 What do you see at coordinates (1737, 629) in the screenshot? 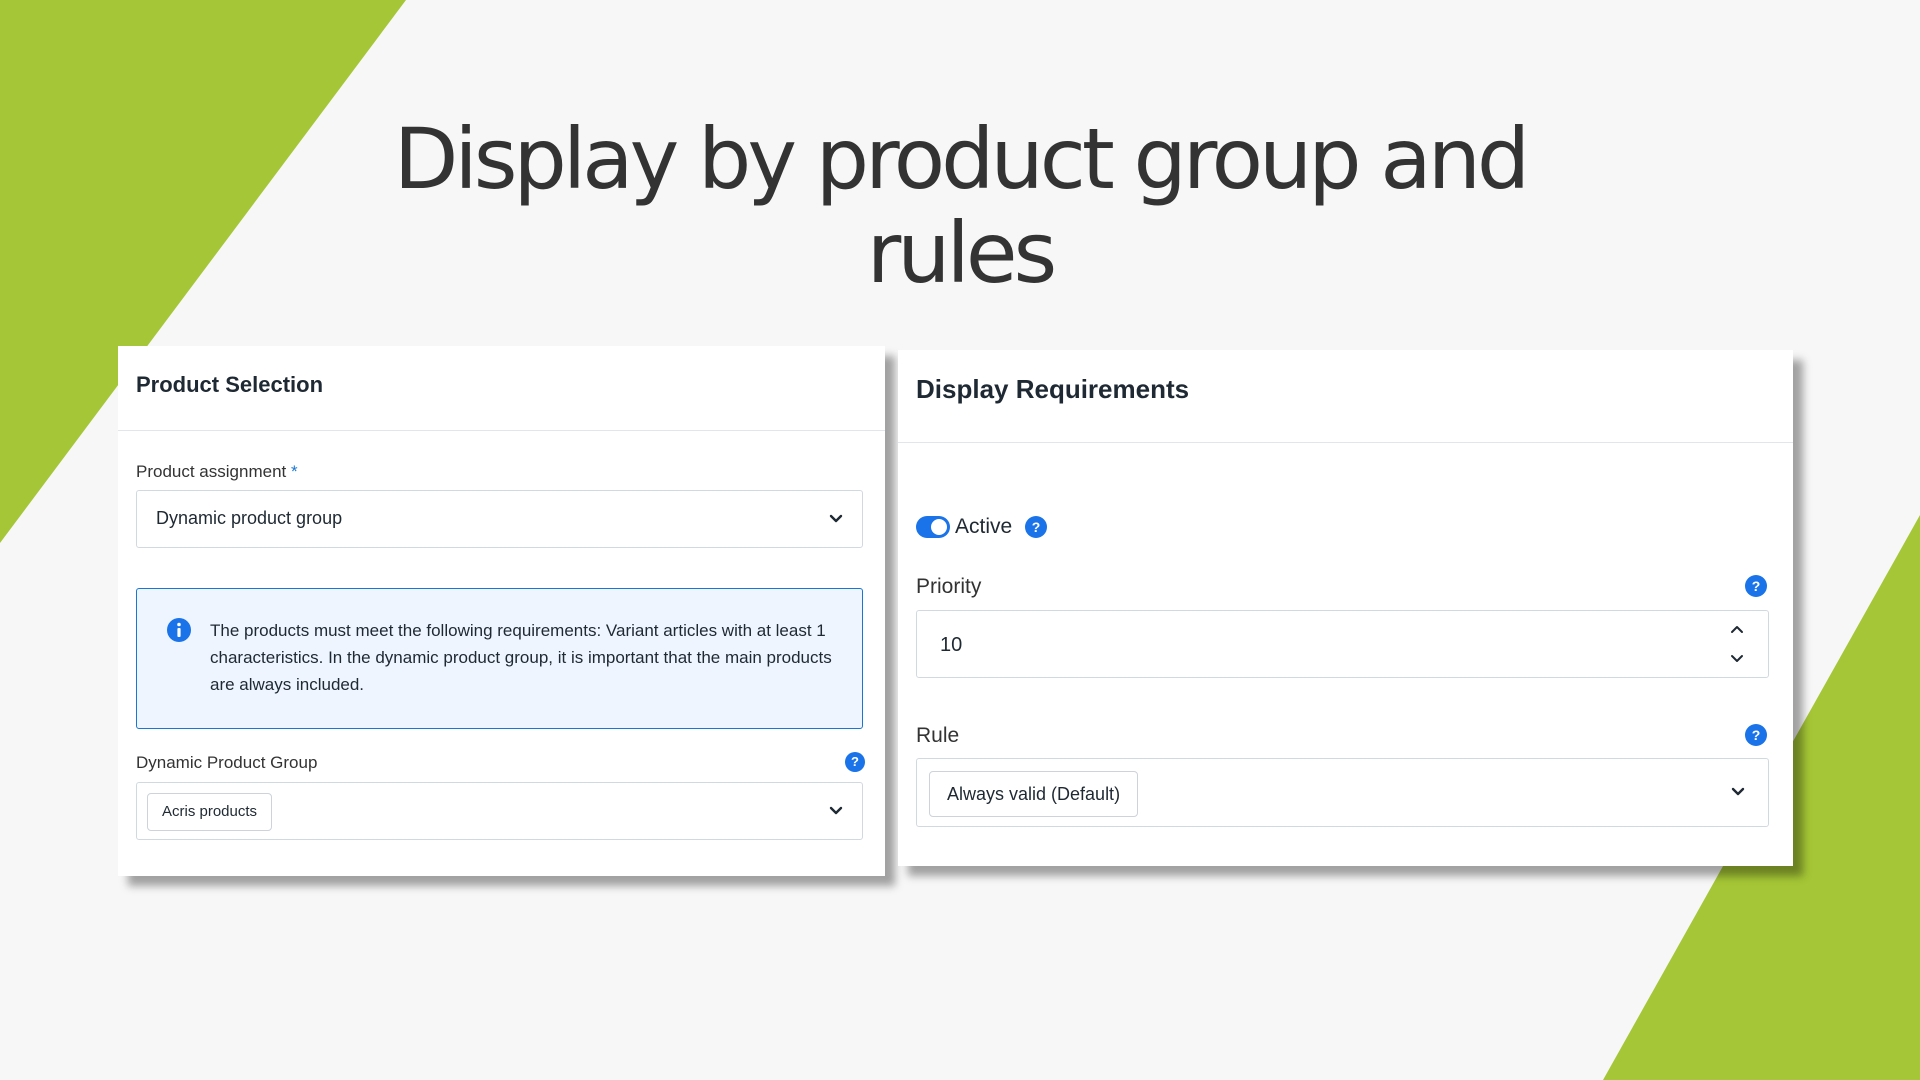
I see `chevron-up-icon` at bounding box center [1737, 629].